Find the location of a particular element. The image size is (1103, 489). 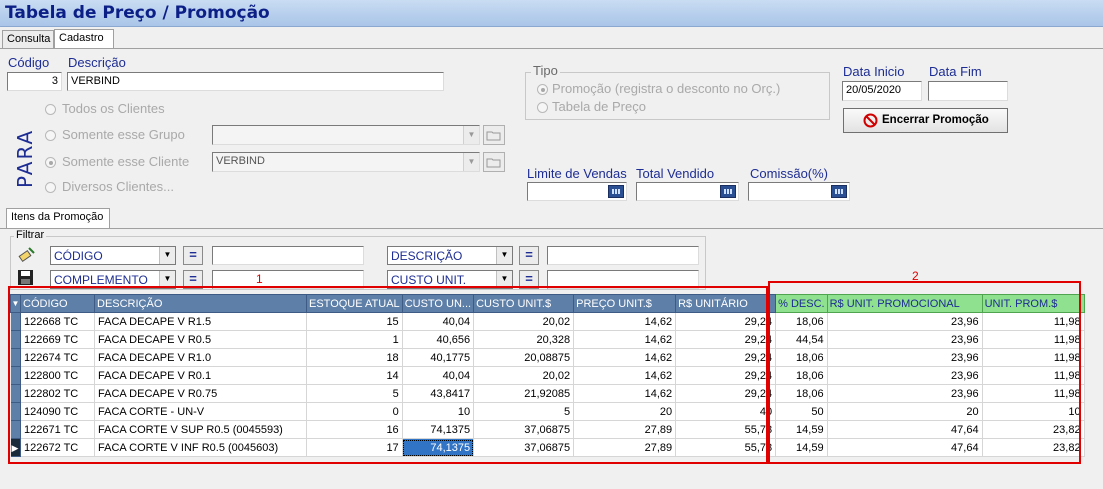

radio-promocao-label: Promoção (registra o desconto no Orç.) is located at coordinates (666, 88).